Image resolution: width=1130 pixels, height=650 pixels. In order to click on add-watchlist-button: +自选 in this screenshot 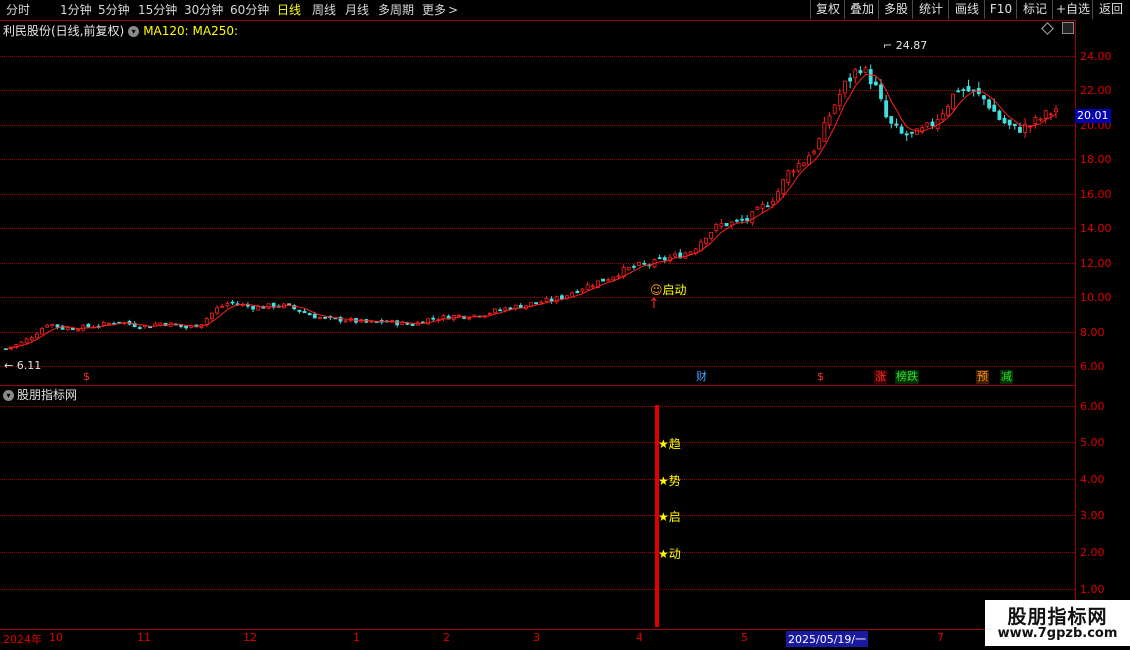, I will do `click(1072, 9)`.